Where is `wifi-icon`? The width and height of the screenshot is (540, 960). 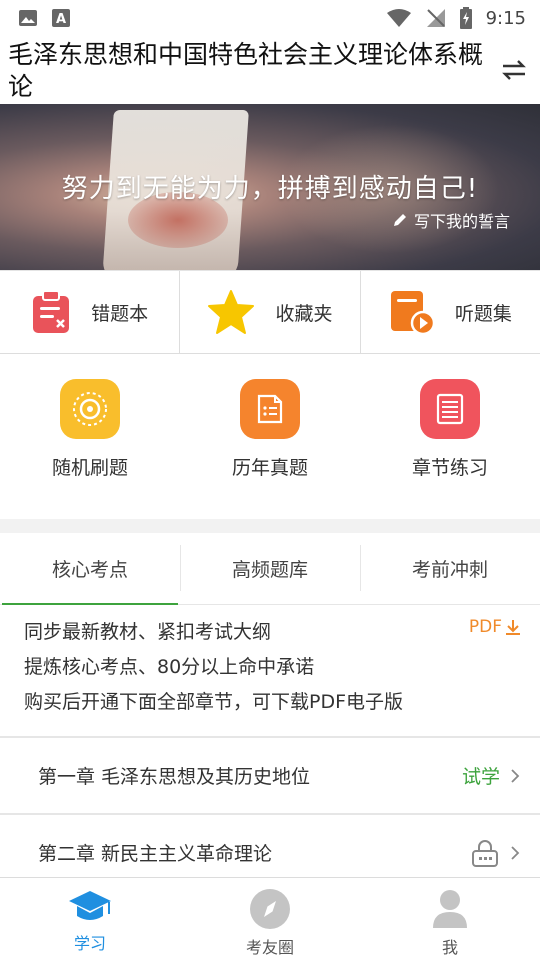 wifi-icon is located at coordinates (398, 18).